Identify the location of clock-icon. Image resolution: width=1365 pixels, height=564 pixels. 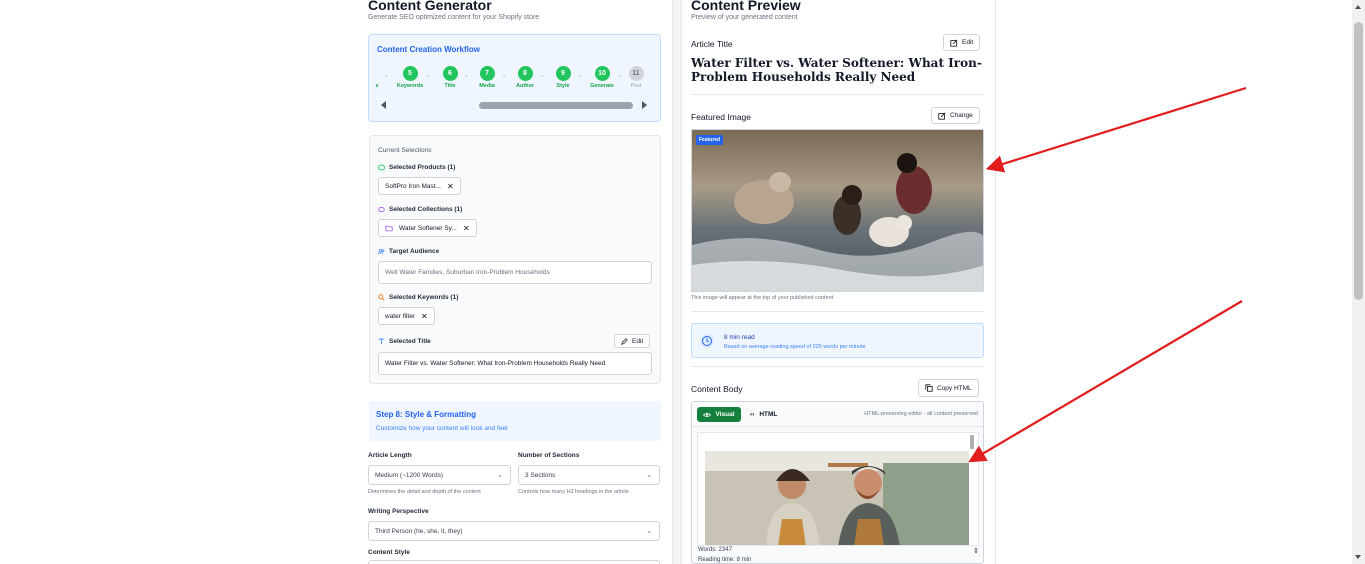
(707, 341).